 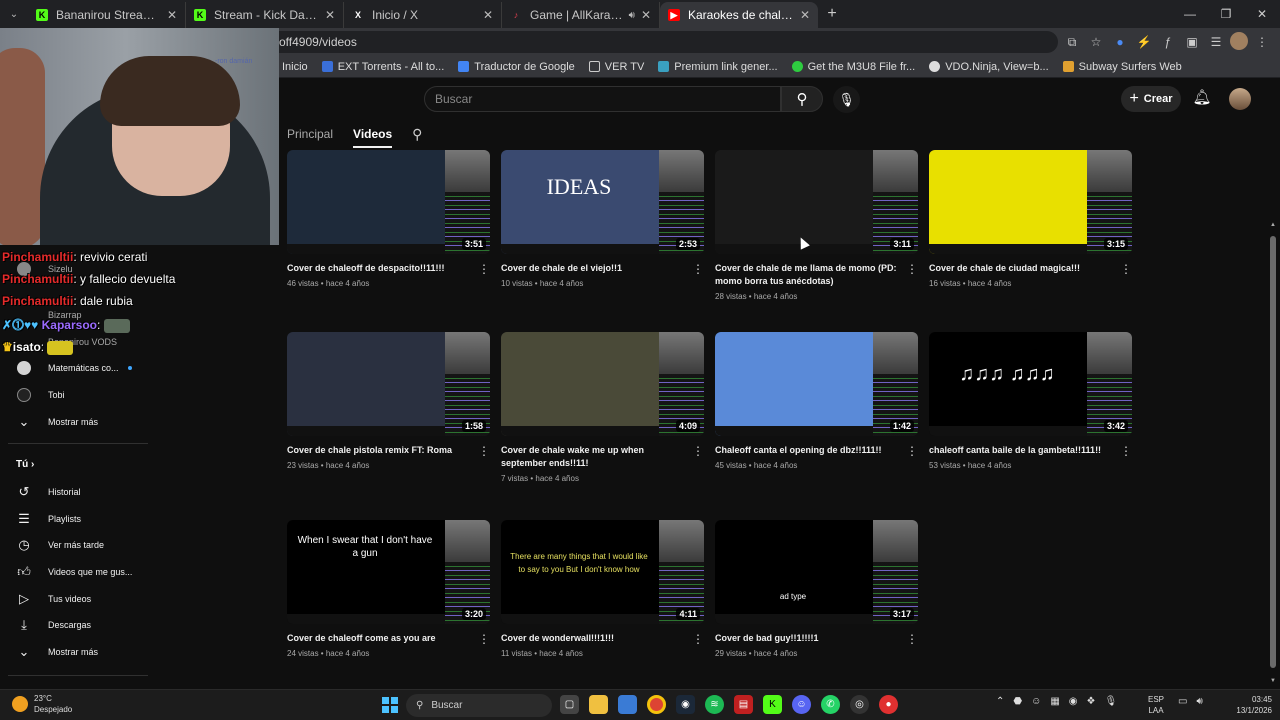 I want to click on window-close-icon: ✕, so click(x=1262, y=14).